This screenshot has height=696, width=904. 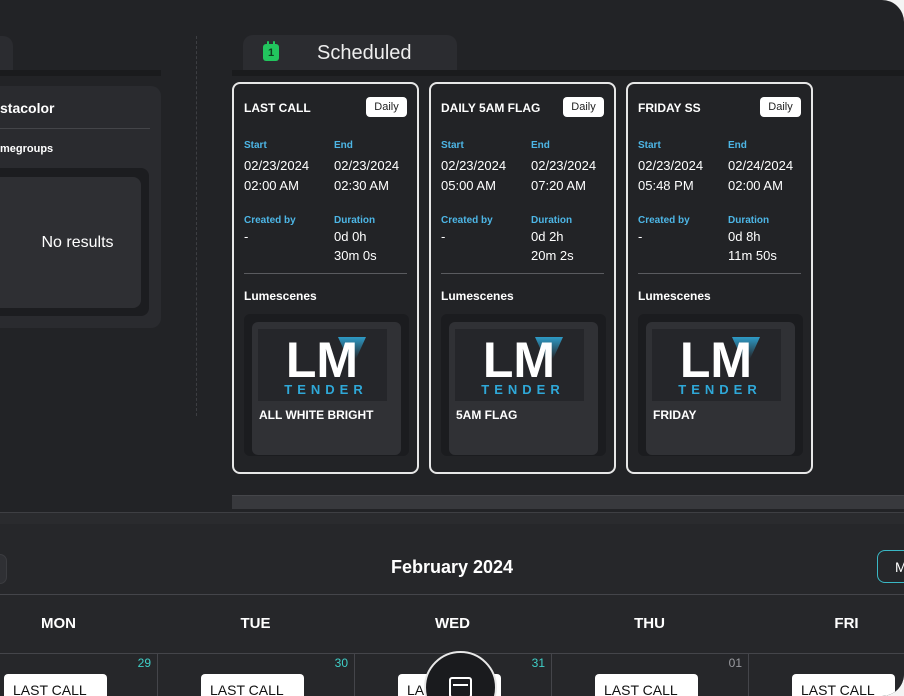 I want to click on panel-resize-bar, so click(x=452, y=518).